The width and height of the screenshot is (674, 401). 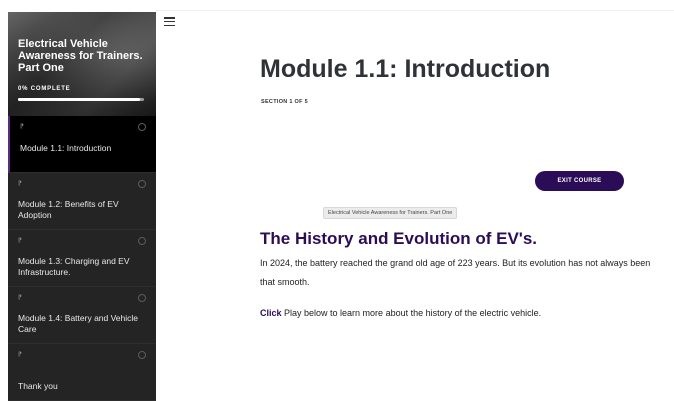 What do you see at coordinates (68, 209) in the screenshot?
I see `sidebar-item-label: Module 1.2: Benefits of EV Adoption` at bounding box center [68, 209].